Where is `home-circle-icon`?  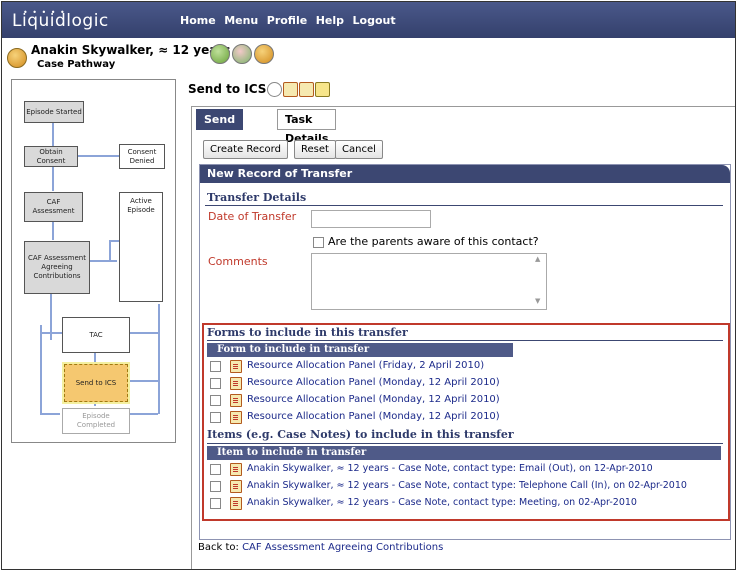
home-circle-icon is located at coordinates (274, 89).